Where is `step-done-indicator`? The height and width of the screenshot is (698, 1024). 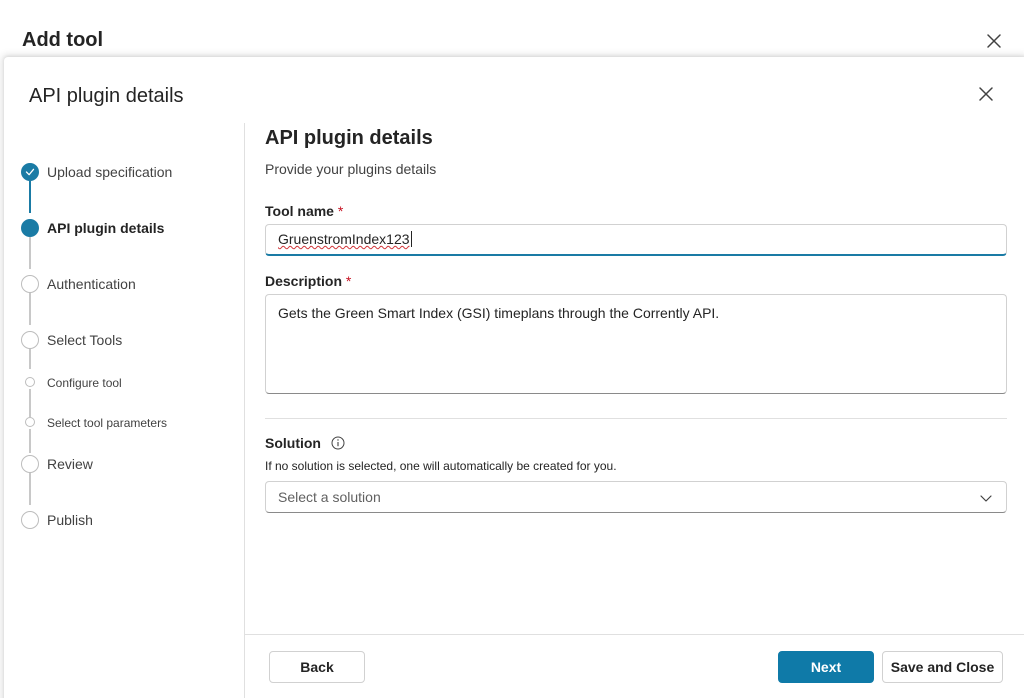
step-done-indicator is located at coordinates (30, 172).